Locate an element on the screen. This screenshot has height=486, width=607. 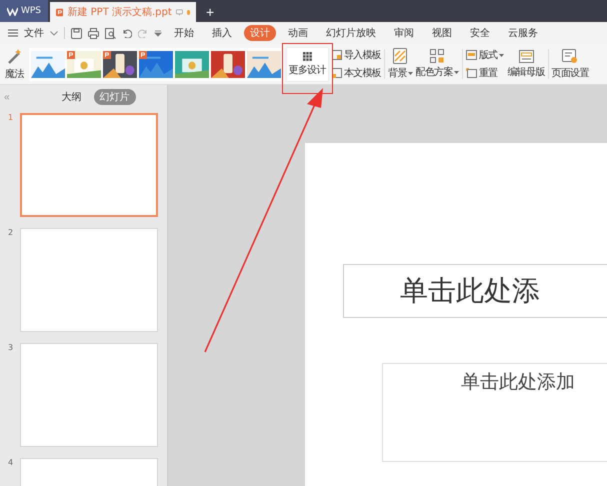
background-icon is located at coordinates (400, 56).